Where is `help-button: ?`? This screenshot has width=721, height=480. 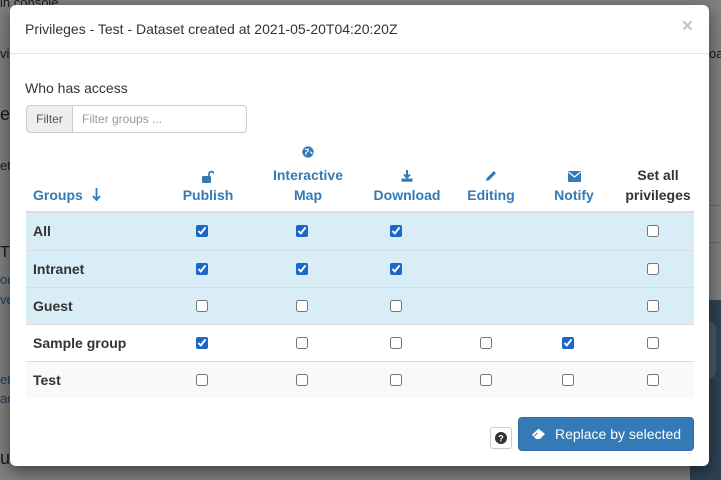 help-button: ? is located at coordinates (501, 438).